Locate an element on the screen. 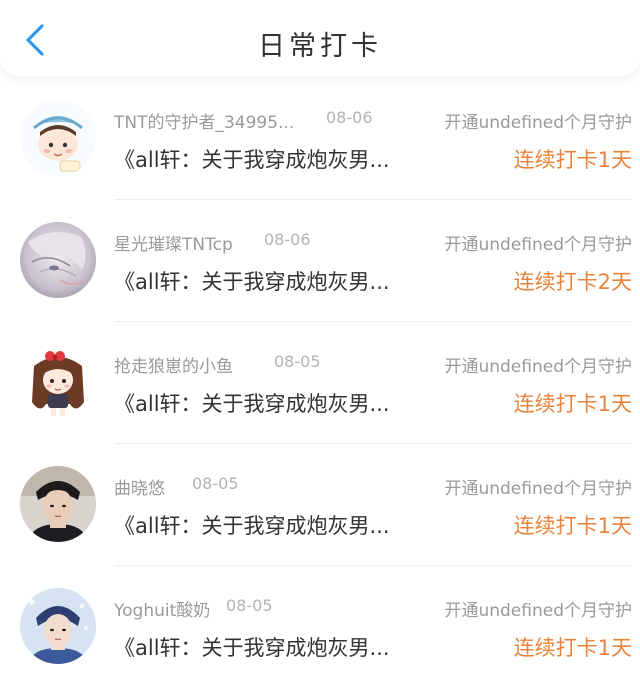  anime-drawing-avatar is located at coordinates (58, 260).